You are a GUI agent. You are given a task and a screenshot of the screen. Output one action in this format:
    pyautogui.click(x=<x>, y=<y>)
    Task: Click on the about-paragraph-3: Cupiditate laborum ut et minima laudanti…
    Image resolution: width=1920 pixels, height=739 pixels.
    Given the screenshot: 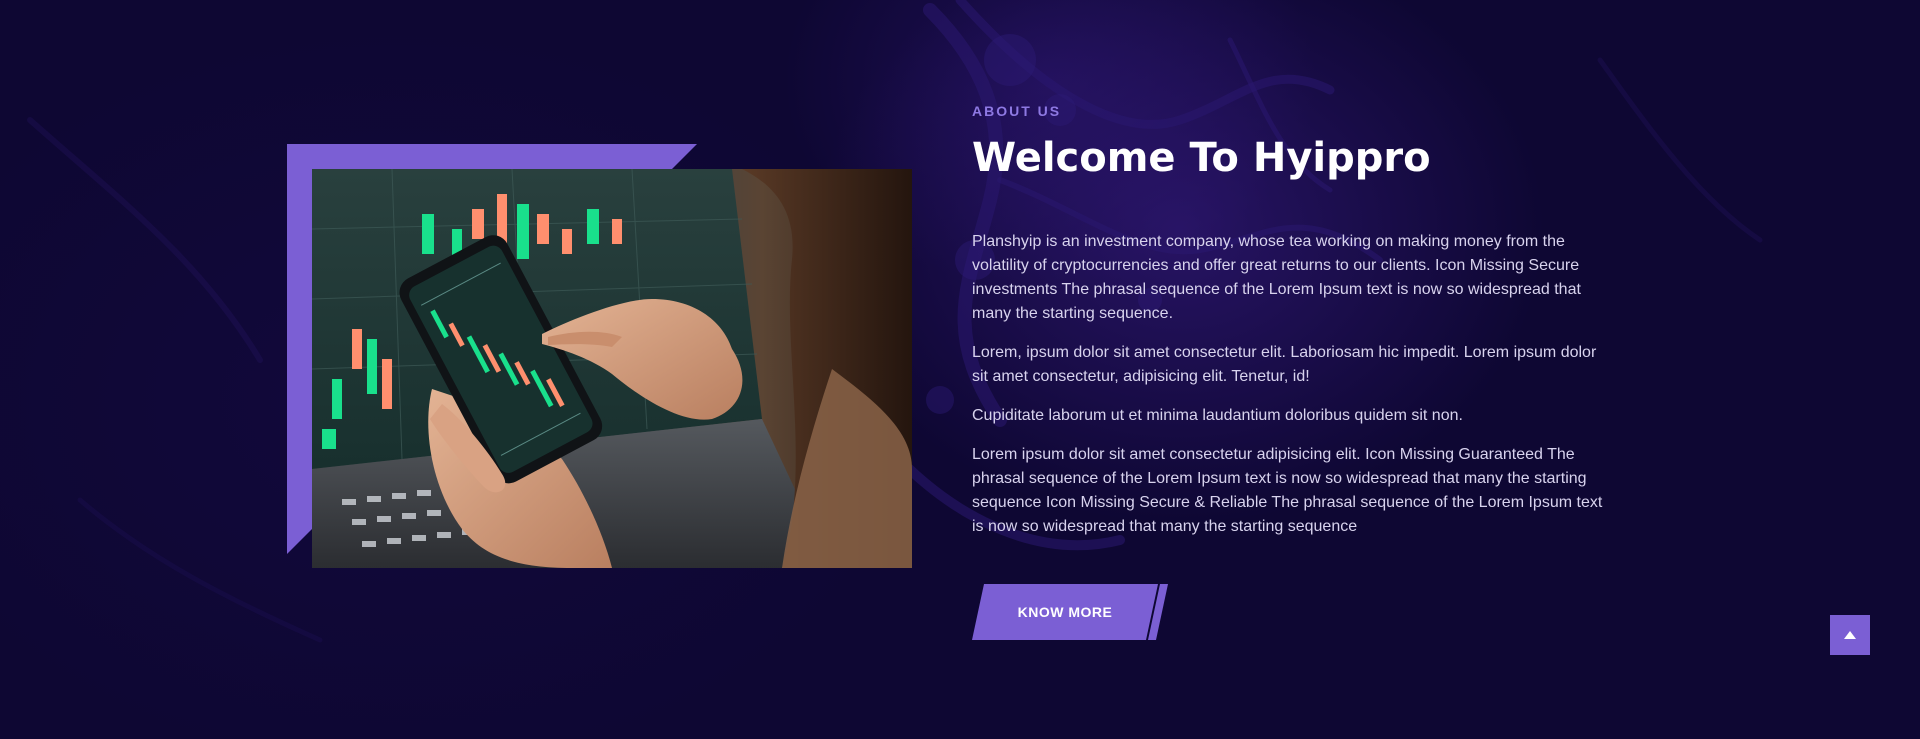 What is the action you would take?
    pyautogui.click(x=1217, y=415)
    